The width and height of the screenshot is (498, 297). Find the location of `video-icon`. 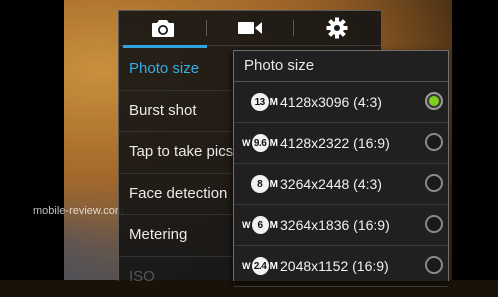

video-icon is located at coordinates (250, 28).